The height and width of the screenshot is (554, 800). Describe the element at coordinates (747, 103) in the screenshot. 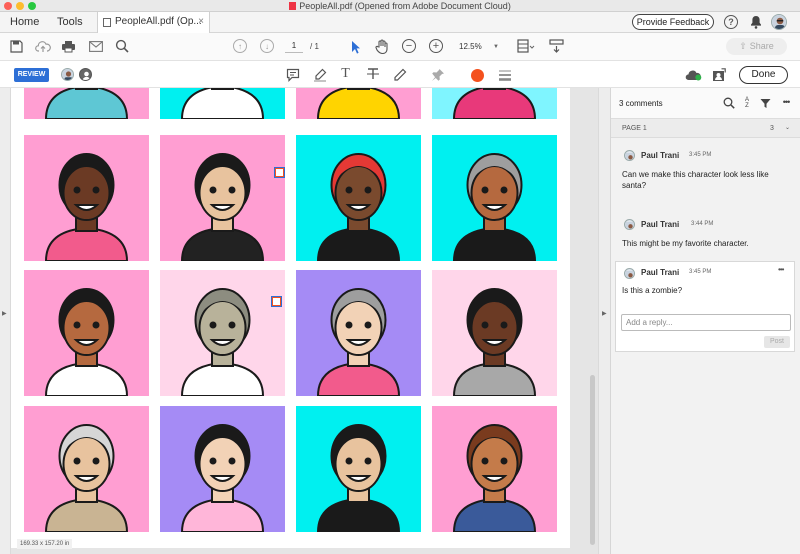

I see `sort-comments-icon: AZ` at that location.